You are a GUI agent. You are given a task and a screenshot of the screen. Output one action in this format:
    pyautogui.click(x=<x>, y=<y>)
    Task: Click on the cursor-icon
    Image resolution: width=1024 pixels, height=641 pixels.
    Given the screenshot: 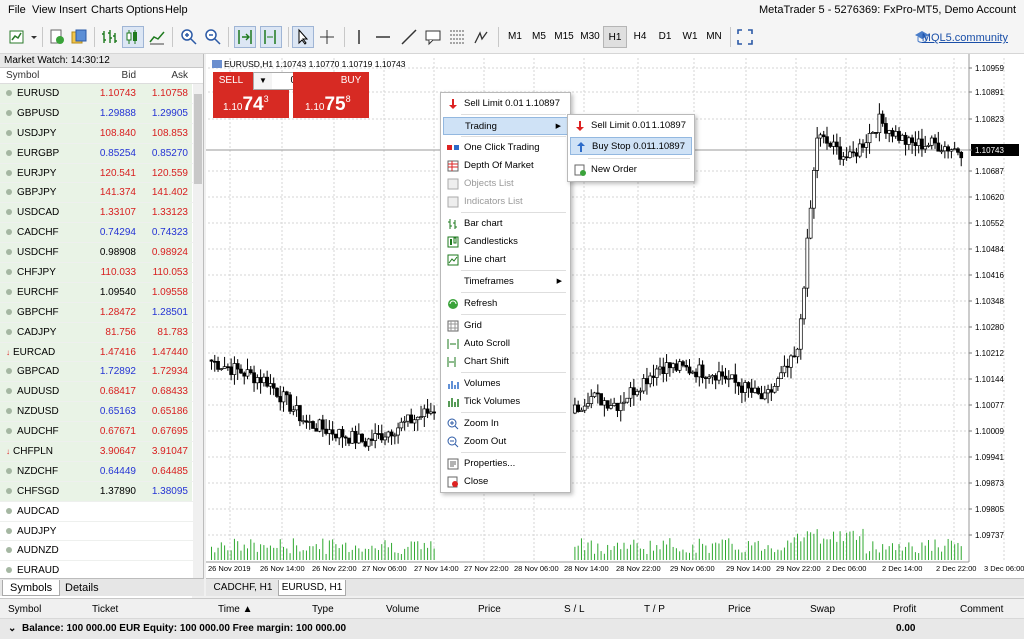 What is the action you would take?
    pyautogui.click(x=303, y=37)
    